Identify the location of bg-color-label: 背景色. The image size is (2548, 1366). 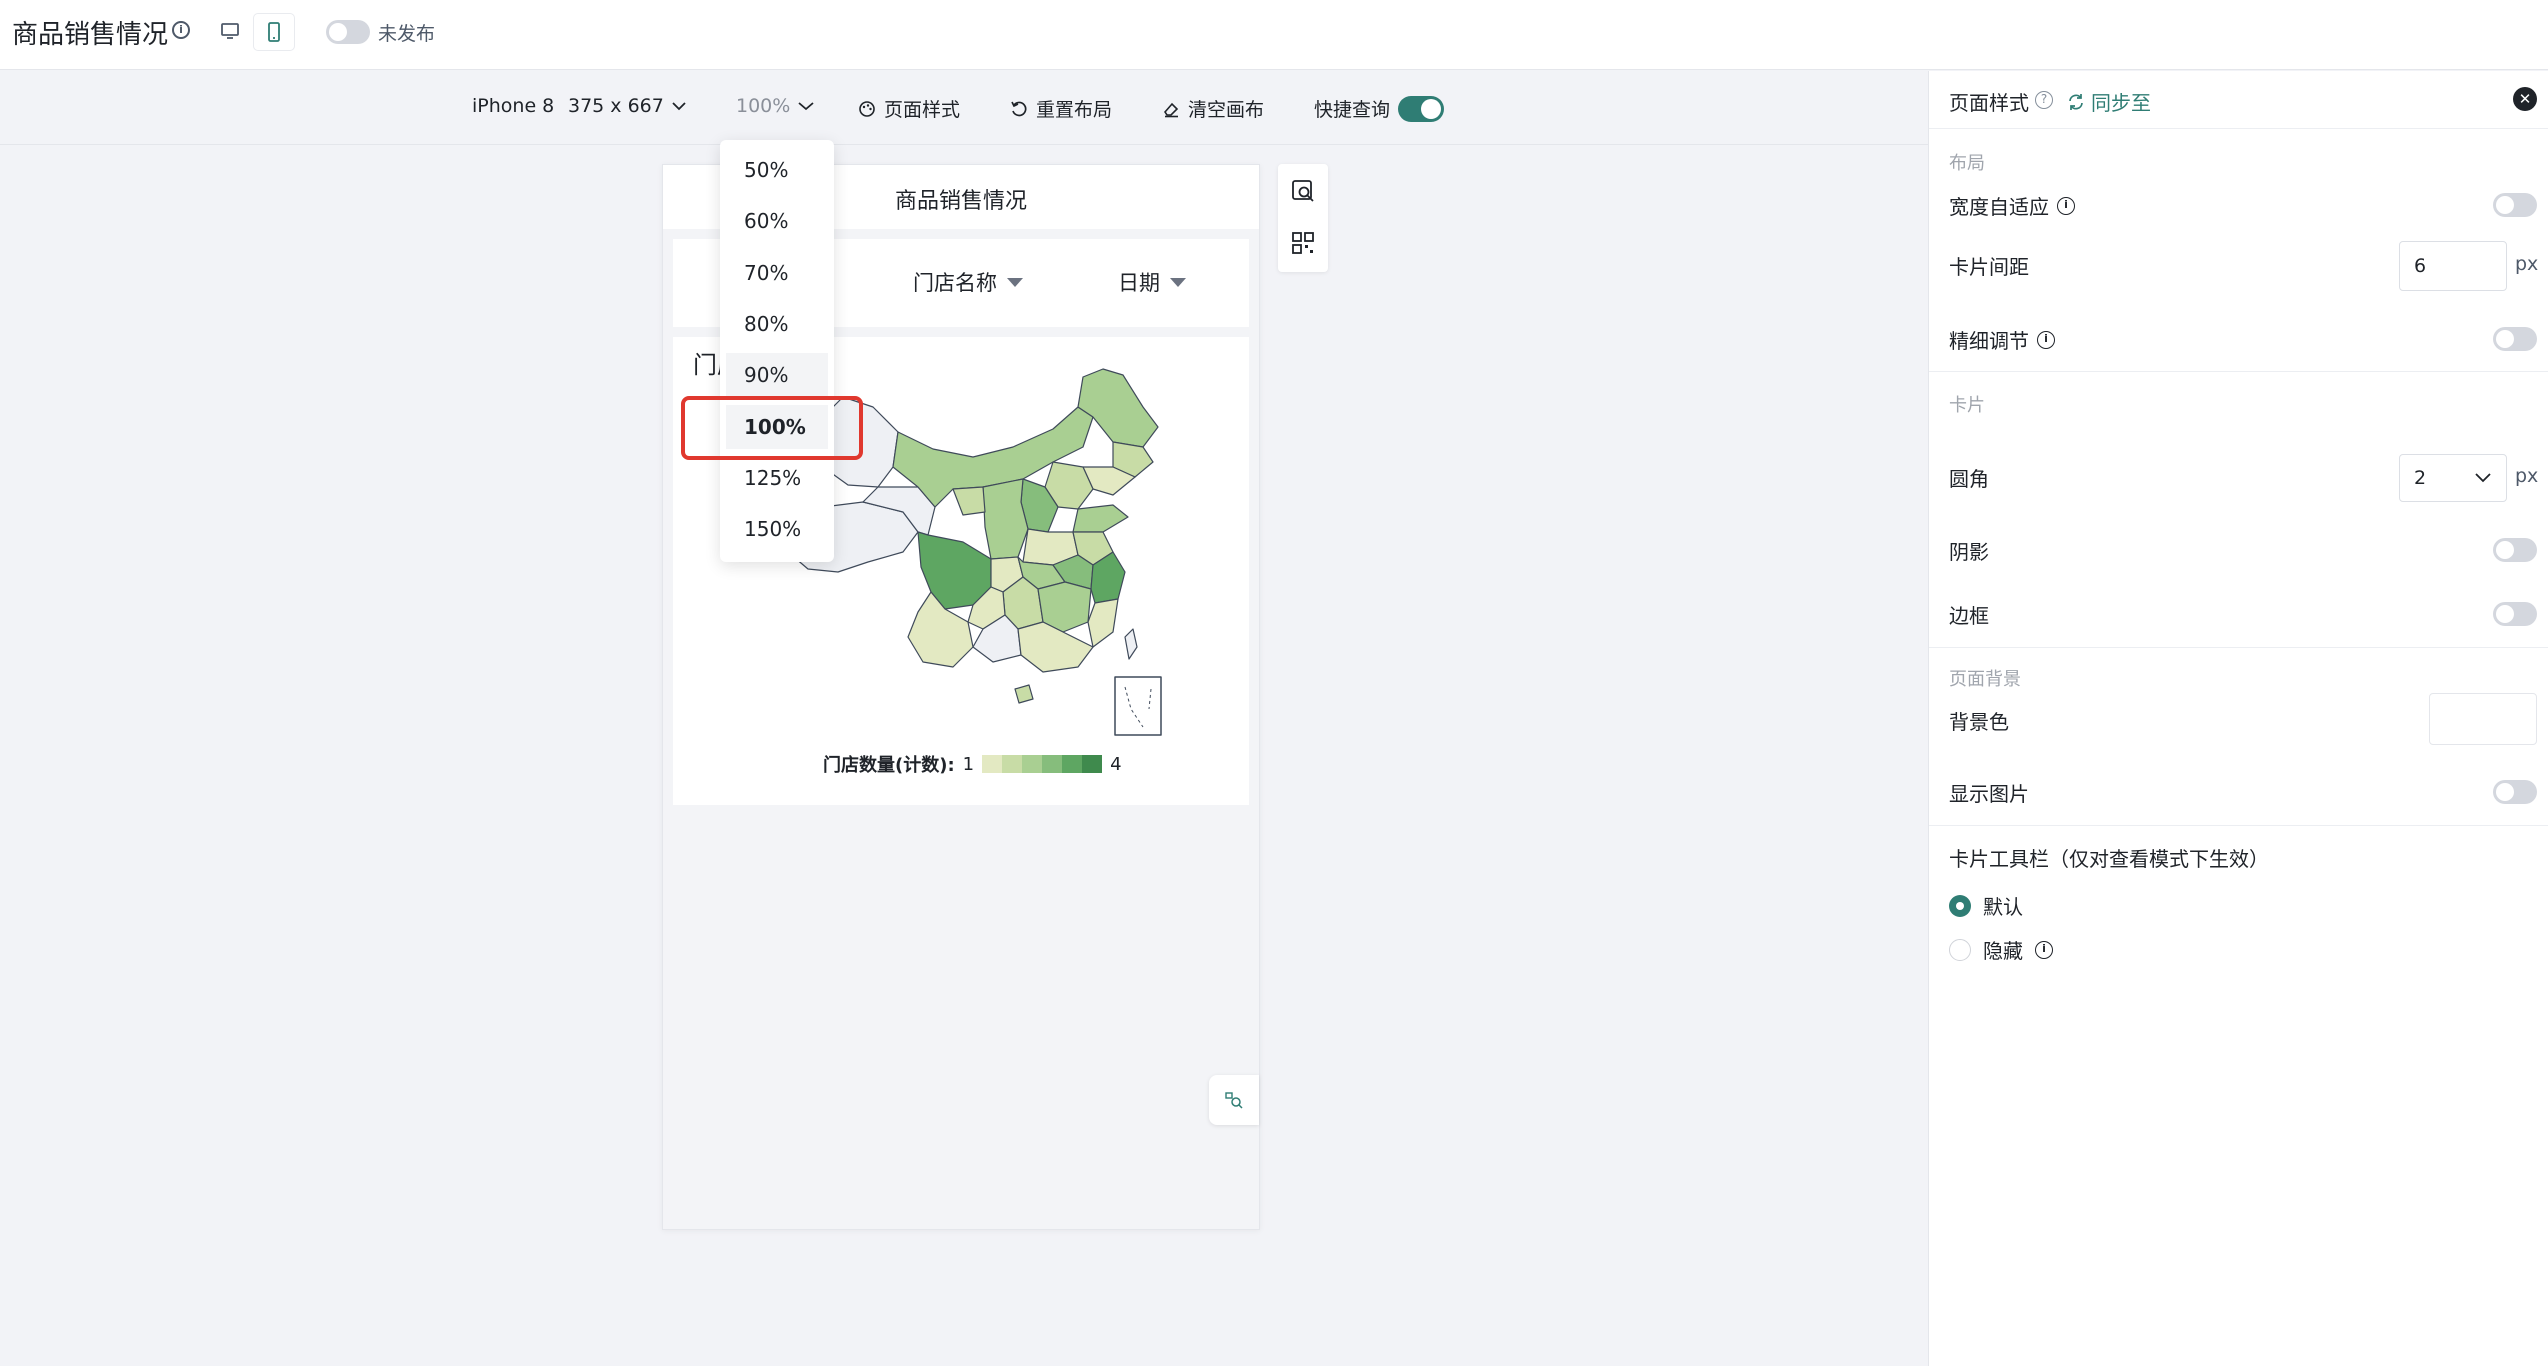
(1979, 722).